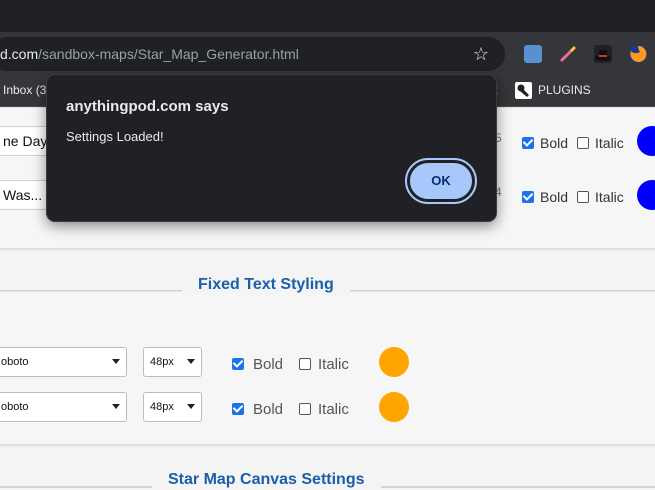 The height and width of the screenshot is (490, 655). I want to click on font-select-1-value: oboto, so click(15, 362).